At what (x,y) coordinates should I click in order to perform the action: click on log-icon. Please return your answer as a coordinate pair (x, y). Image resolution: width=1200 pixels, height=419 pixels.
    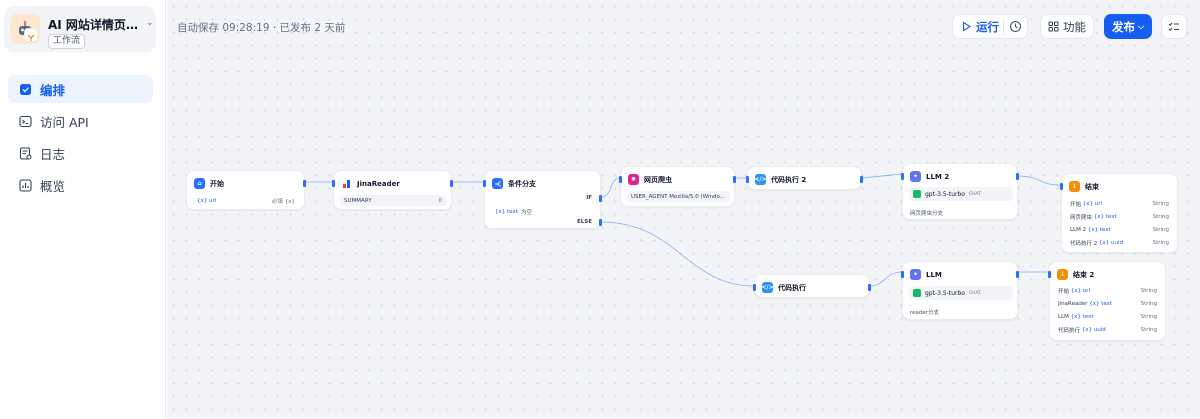
    Looking at the image, I should click on (25, 153).